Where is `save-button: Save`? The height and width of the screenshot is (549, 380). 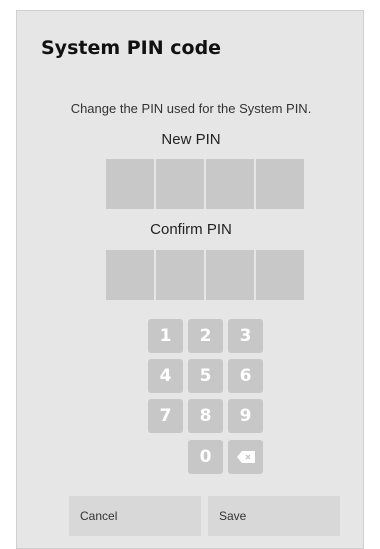 save-button: Save is located at coordinates (274, 516).